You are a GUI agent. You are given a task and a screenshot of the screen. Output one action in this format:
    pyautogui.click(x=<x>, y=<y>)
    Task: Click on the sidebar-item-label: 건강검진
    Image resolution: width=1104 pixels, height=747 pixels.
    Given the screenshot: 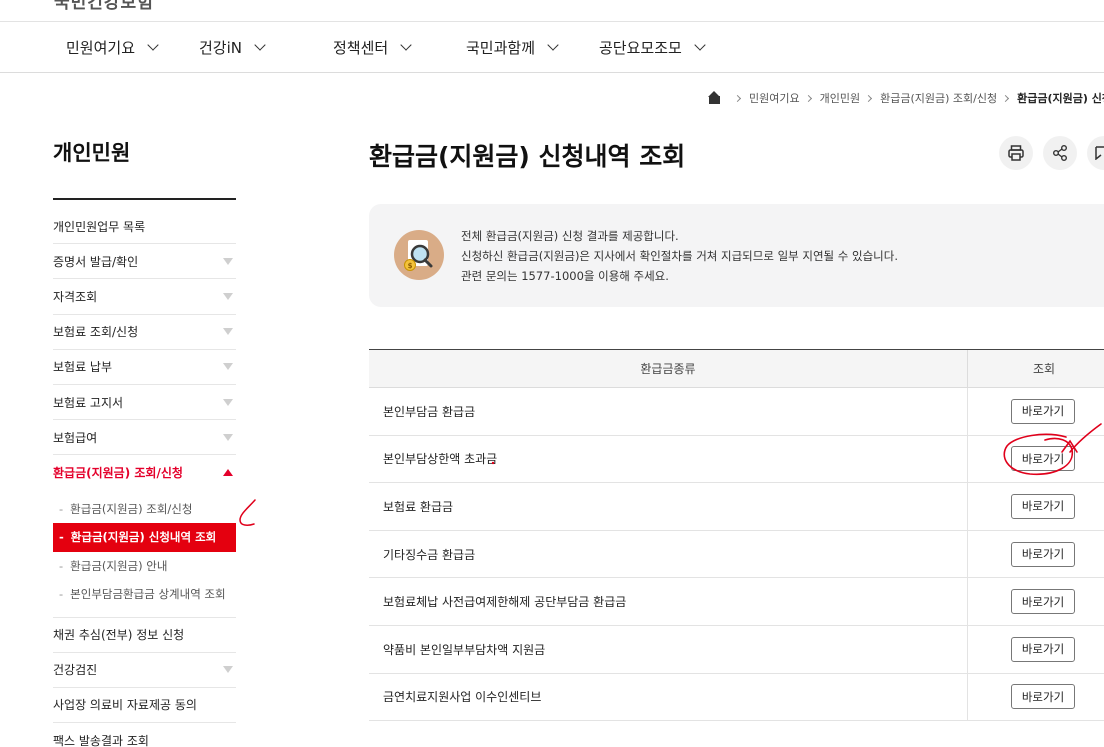 What is the action you would take?
    pyautogui.click(x=75, y=670)
    